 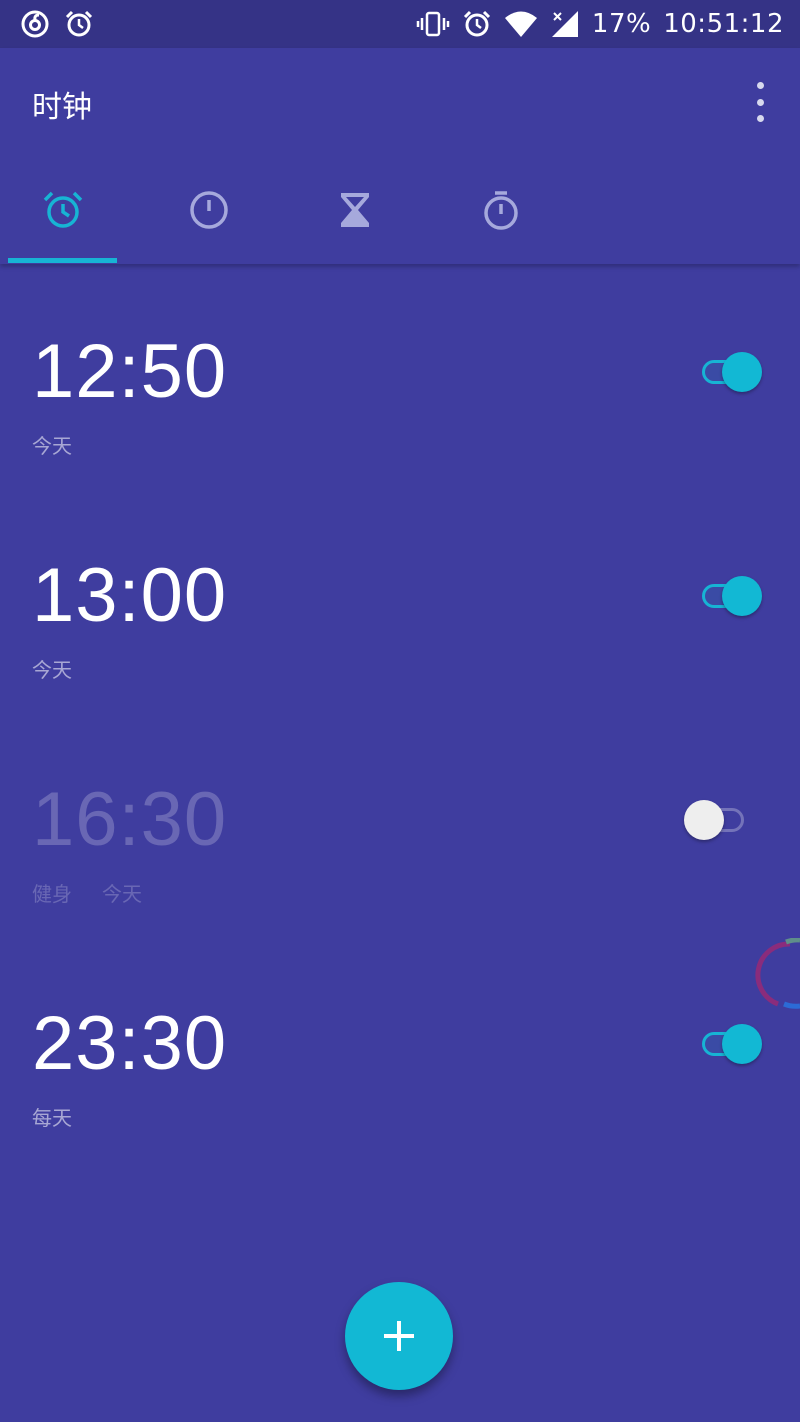 I want to click on alarm-details: 每天, so click(x=52, y=1116).